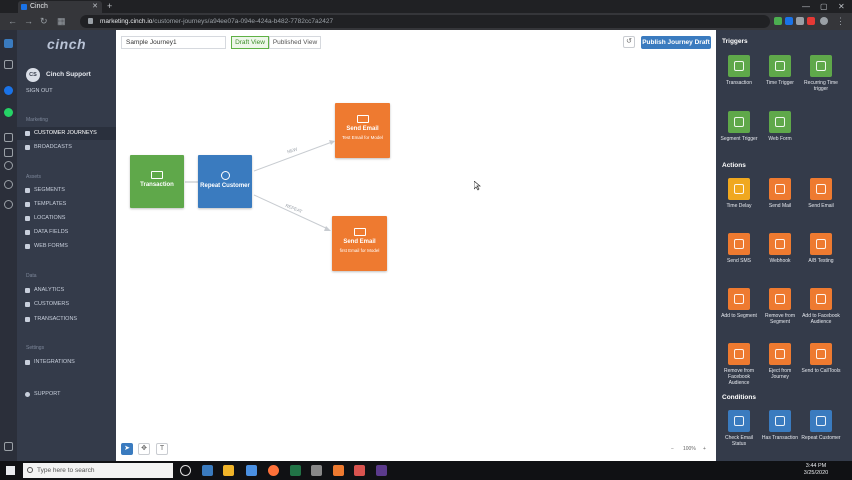 The height and width of the screenshot is (480, 852). What do you see at coordinates (66, 304) in the screenshot?
I see `sidebar-item-customers: CUSTOMERS` at bounding box center [66, 304].